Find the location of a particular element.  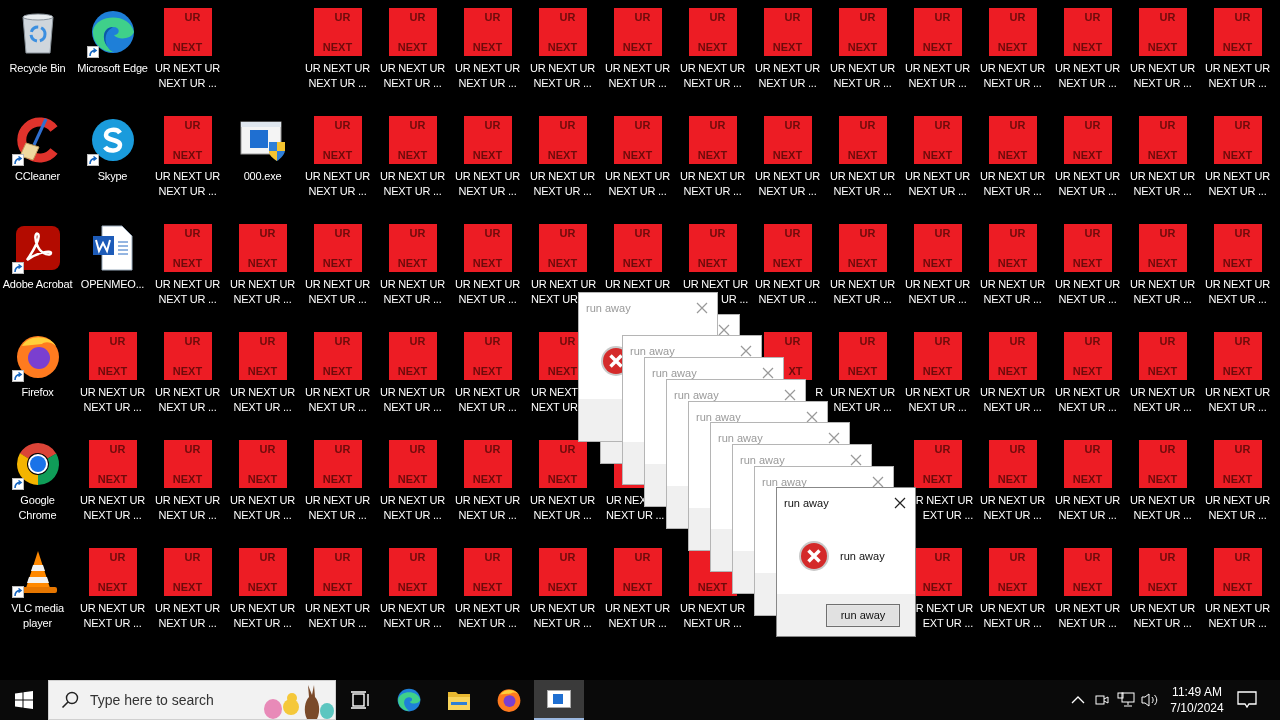

desktop-icon-label: VLC media player is located at coordinates (37, 616).